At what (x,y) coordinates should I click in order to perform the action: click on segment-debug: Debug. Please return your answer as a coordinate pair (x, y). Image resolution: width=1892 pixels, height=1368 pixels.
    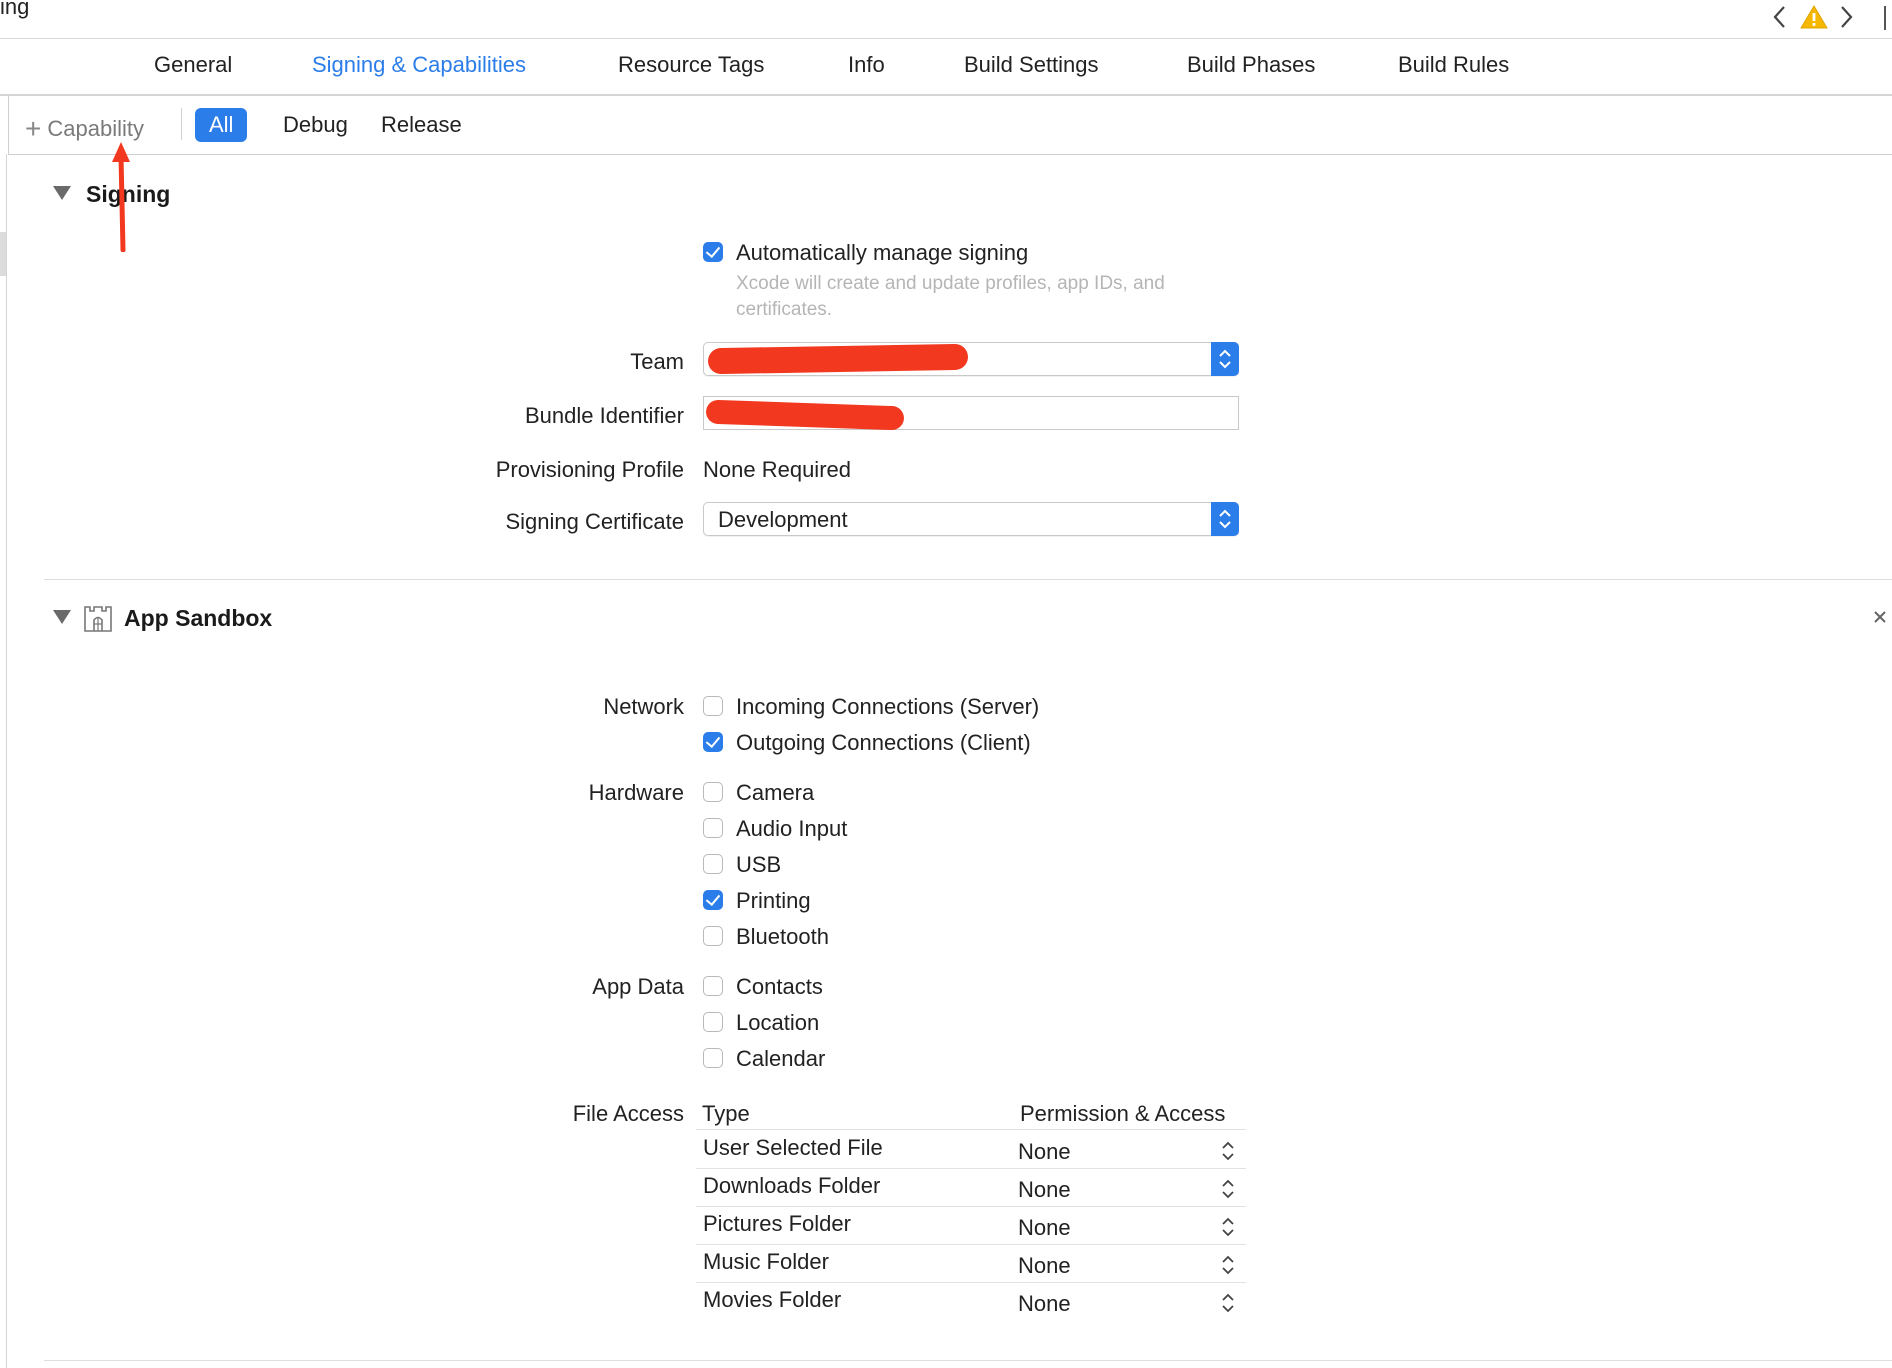
    Looking at the image, I should click on (315, 125).